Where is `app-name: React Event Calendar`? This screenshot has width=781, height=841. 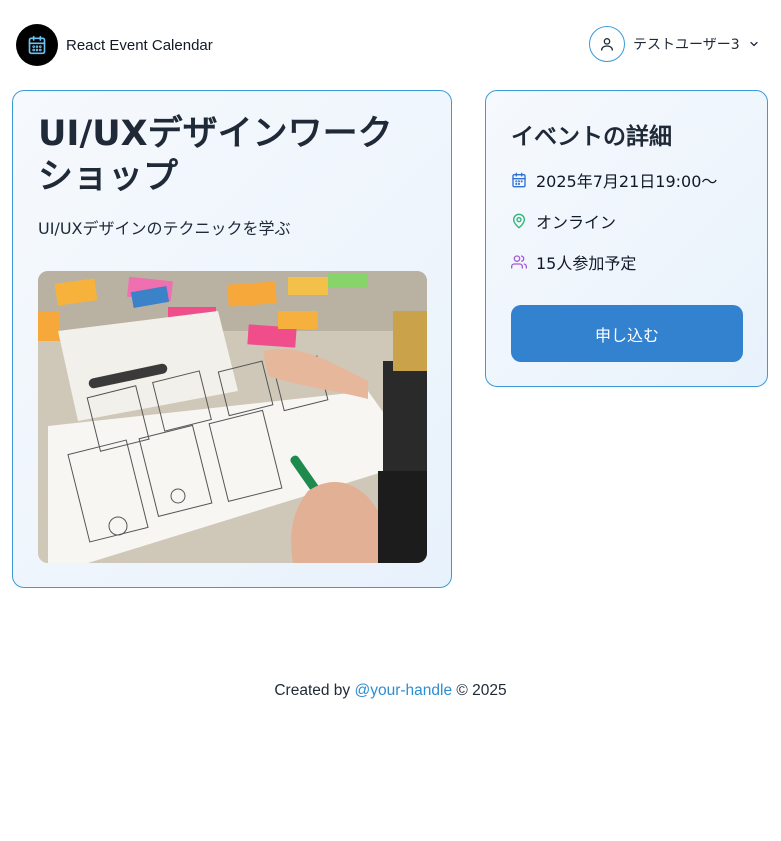 app-name: React Event Calendar is located at coordinates (139, 45).